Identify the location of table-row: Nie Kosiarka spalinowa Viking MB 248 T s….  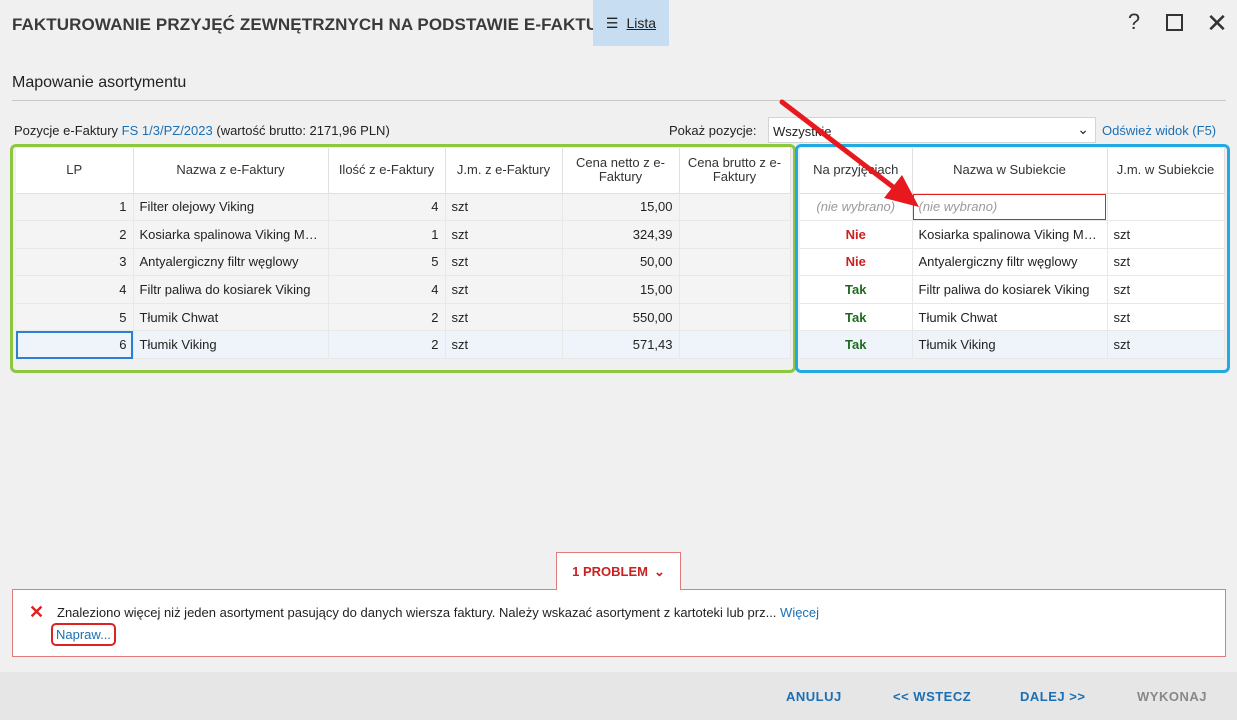
(1012, 234).